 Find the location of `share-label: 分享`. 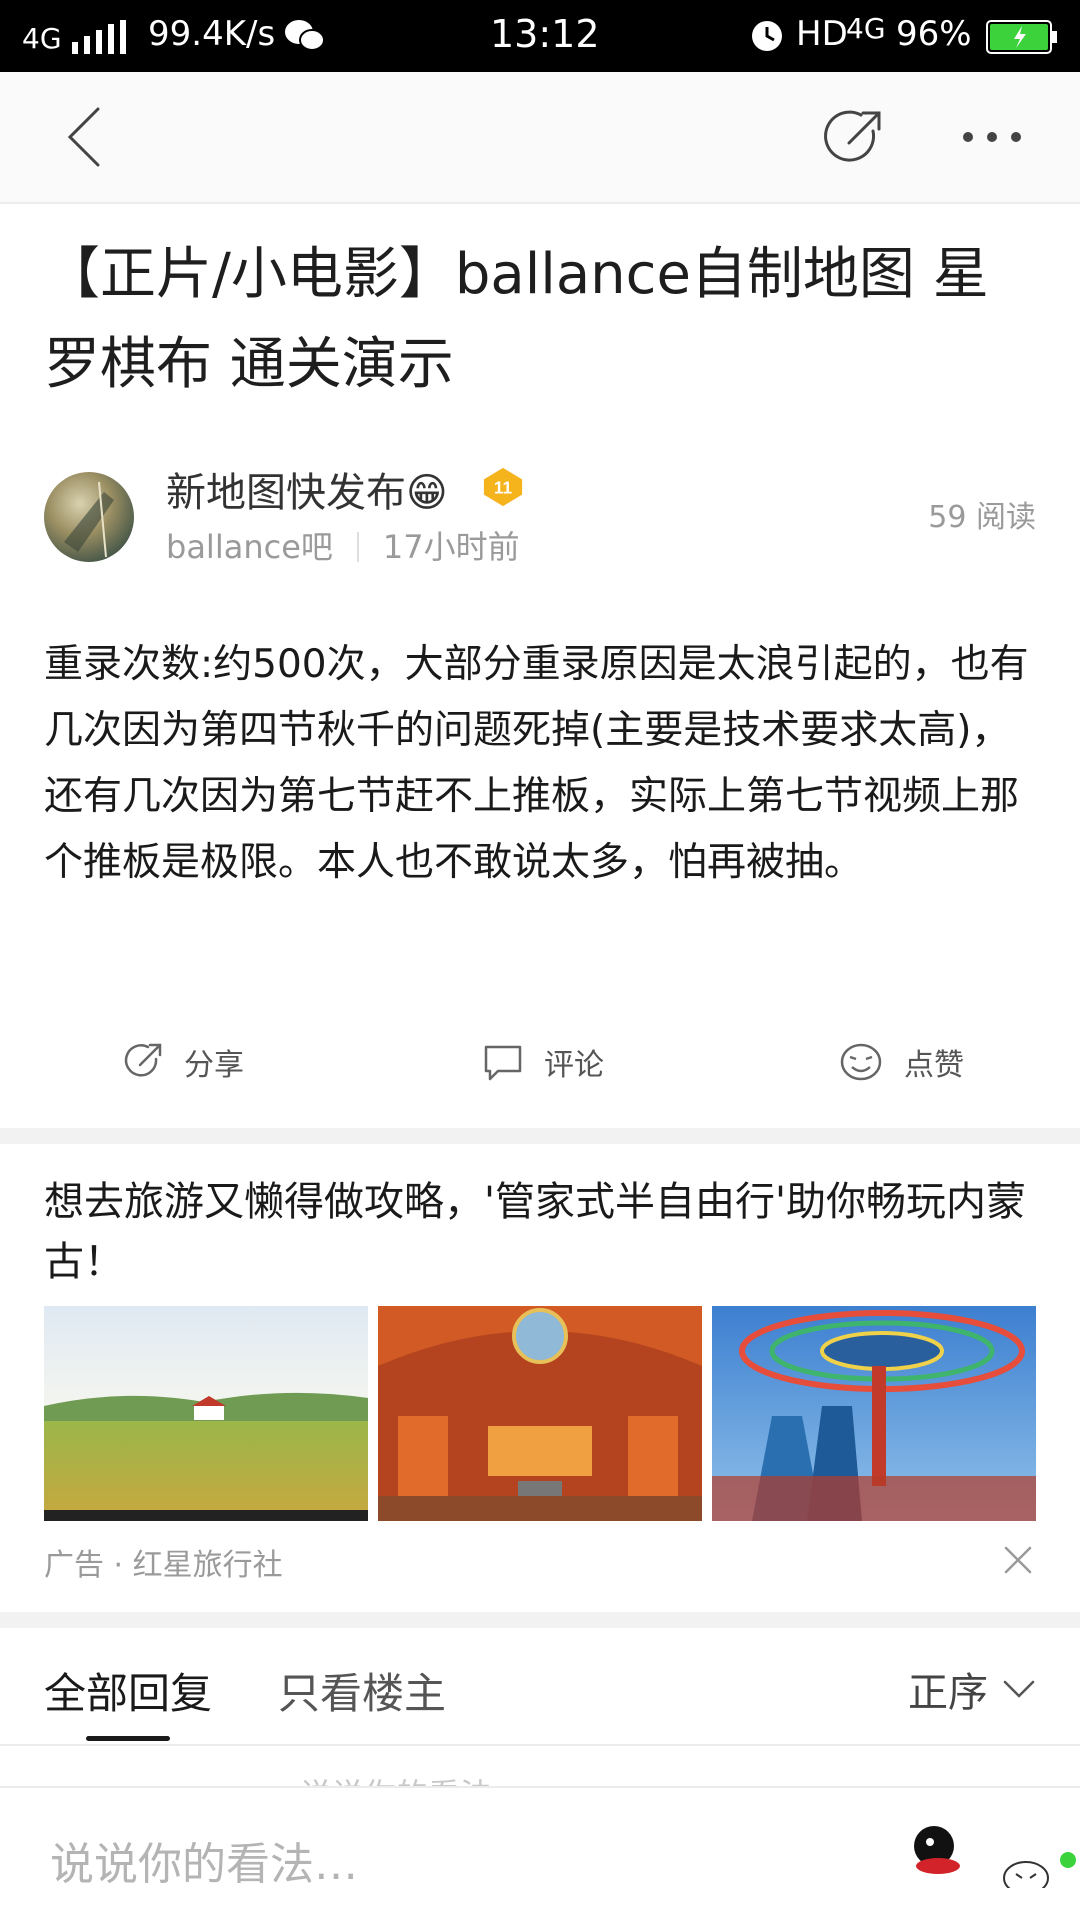

share-label: 分享 is located at coordinates (214, 1065).